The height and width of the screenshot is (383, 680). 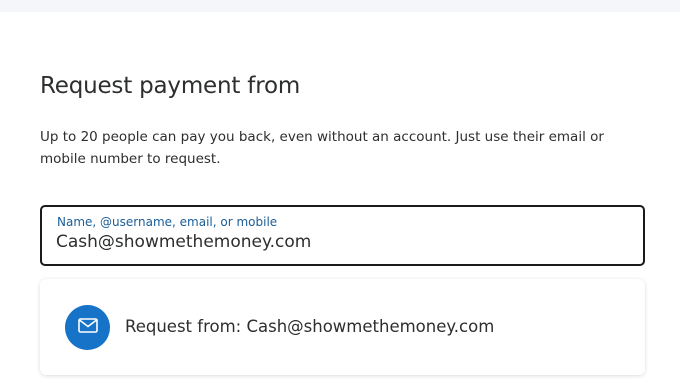 I want to click on suggestion-label: Request from: Cash@showmethemoney.com, so click(x=310, y=326).